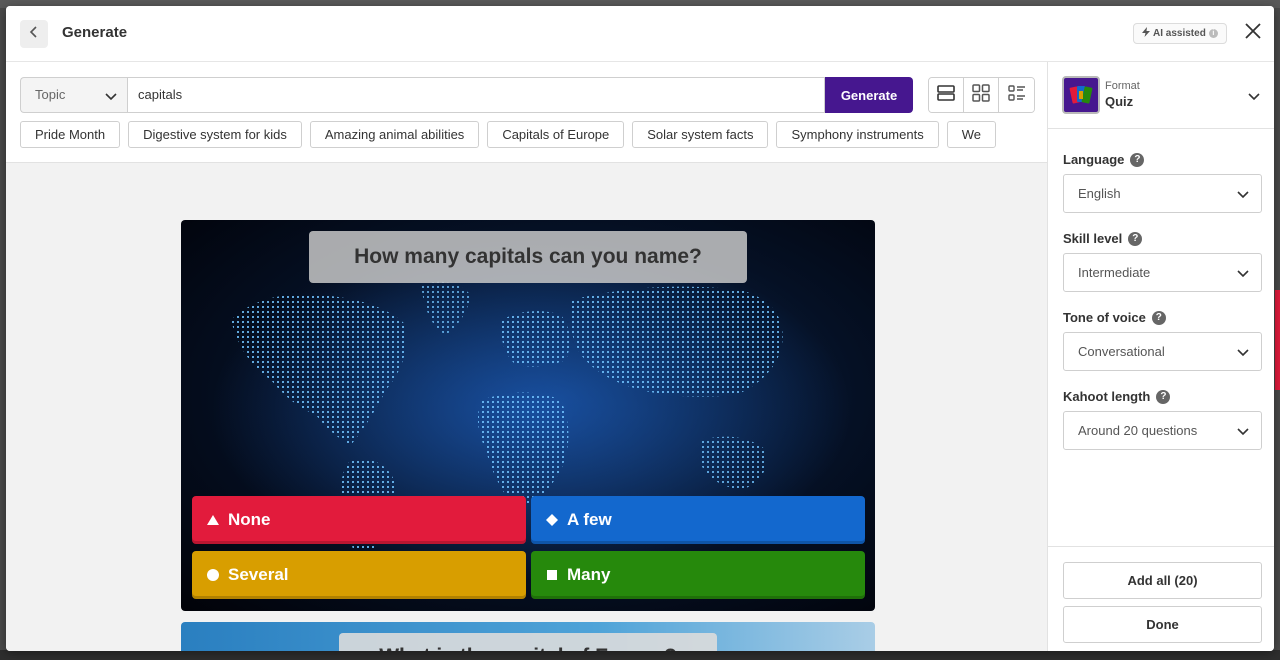 This screenshot has height=660, width=1280. What do you see at coordinates (698, 520) in the screenshot?
I see `answer-option-blue: A few` at bounding box center [698, 520].